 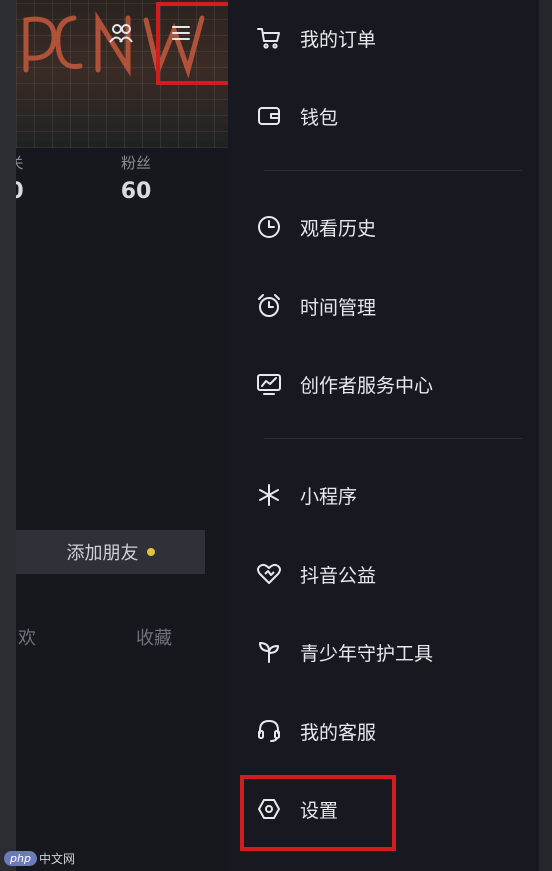 I want to click on left-edge-strip, so click(x=8, y=435).